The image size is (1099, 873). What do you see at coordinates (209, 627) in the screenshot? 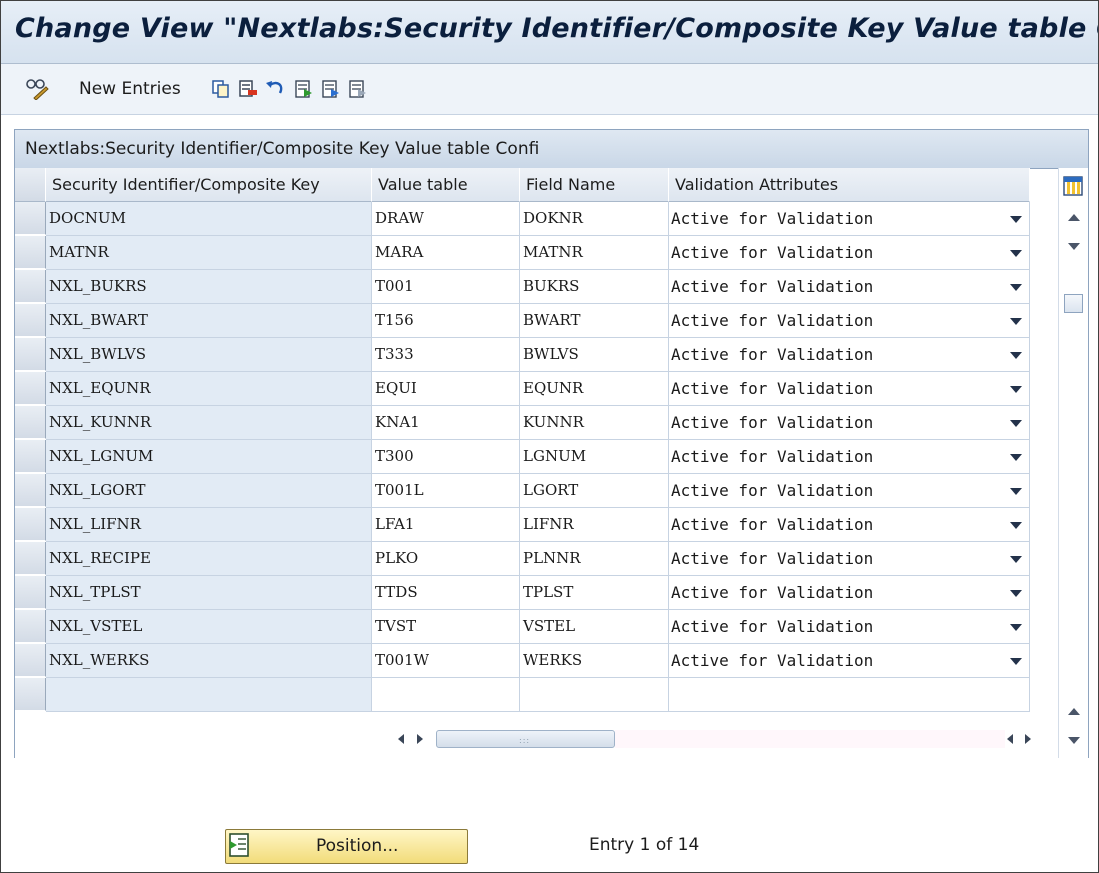
I see `cell-security-identifier: NXL_VSTEL` at bounding box center [209, 627].